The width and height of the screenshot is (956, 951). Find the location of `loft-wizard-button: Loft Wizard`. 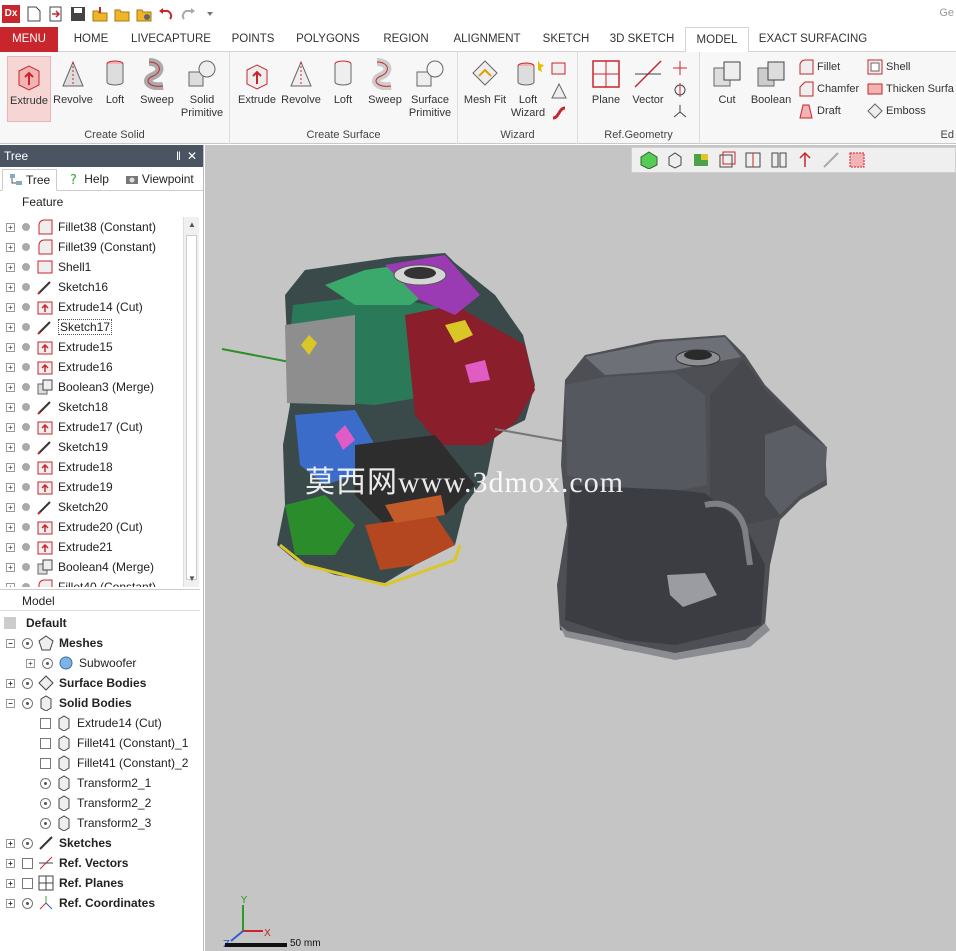

loft-wizard-button: Loft Wizard is located at coordinates (528, 89).